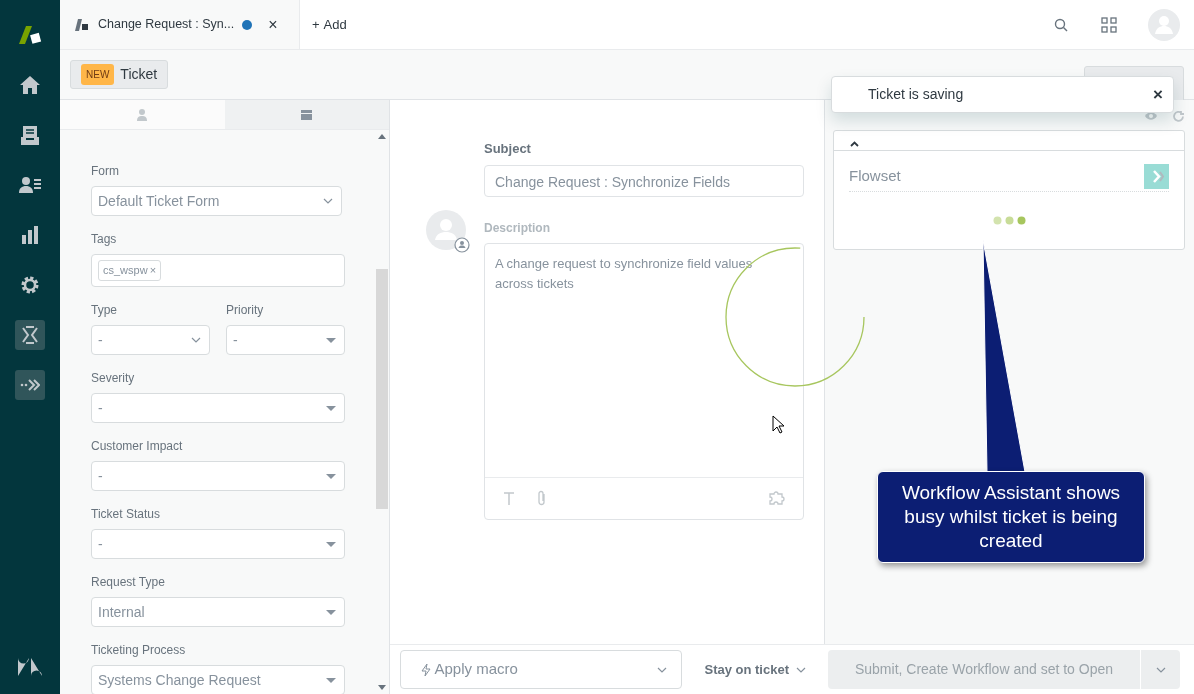  I want to click on field-label: Form, so click(105, 171).